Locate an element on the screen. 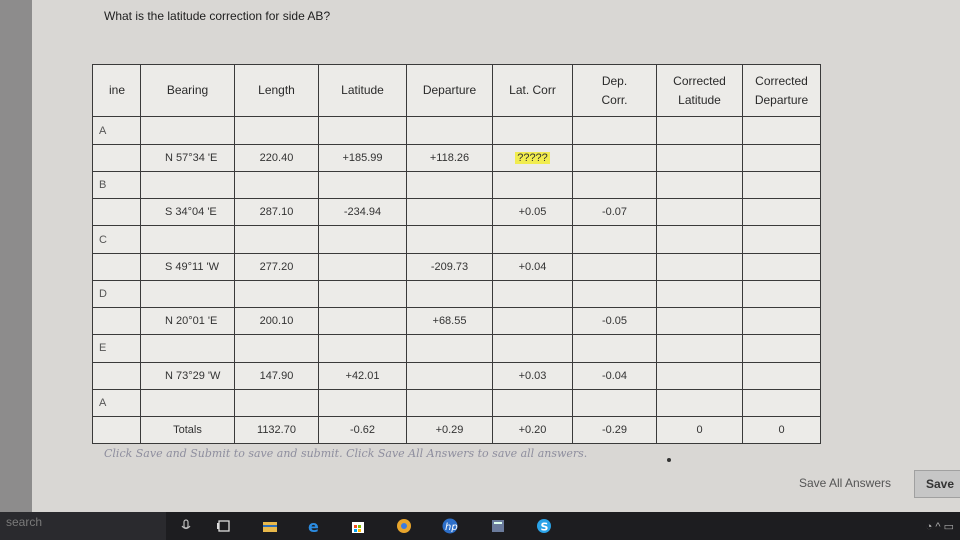  left-margin is located at coordinates (16, 256).